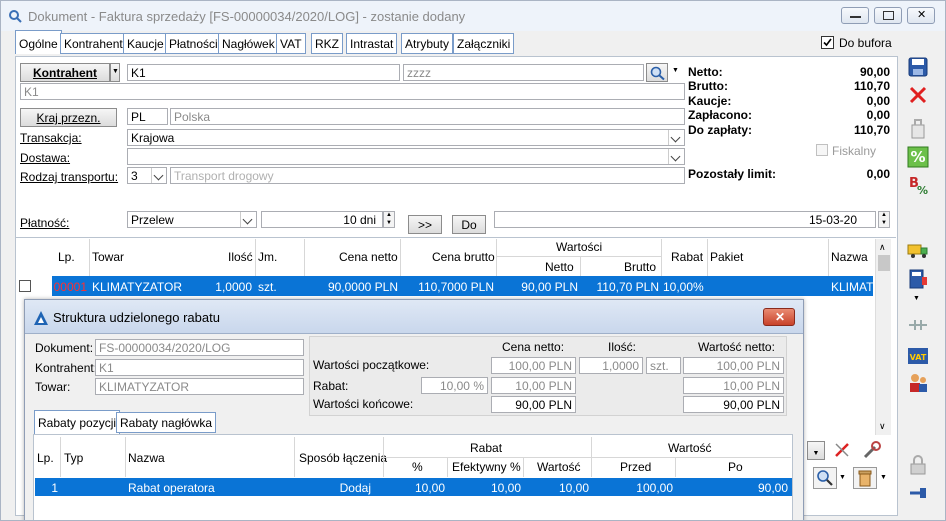 The image size is (946, 521). I want to click on dialog-grid-header-po: Po, so click(735, 467).